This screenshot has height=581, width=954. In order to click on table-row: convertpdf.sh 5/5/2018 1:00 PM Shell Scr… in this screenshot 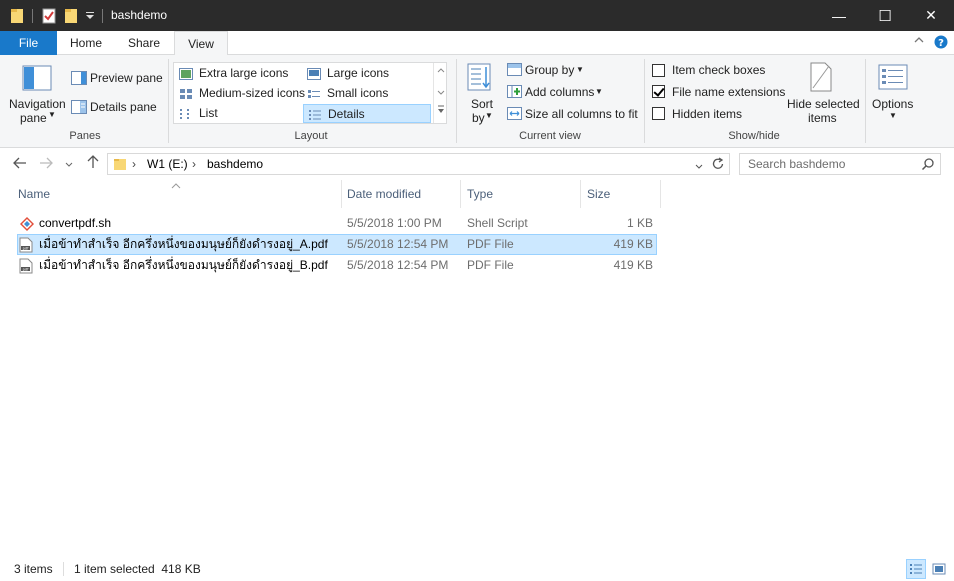, I will do `click(337, 223)`.